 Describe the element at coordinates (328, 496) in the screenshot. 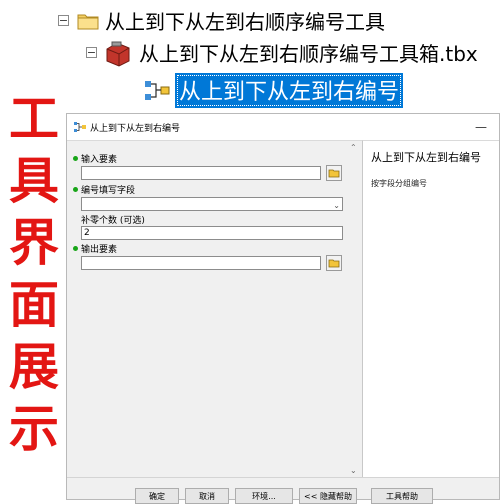

I see `hide-help-button: << 隐藏帮助` at that location.